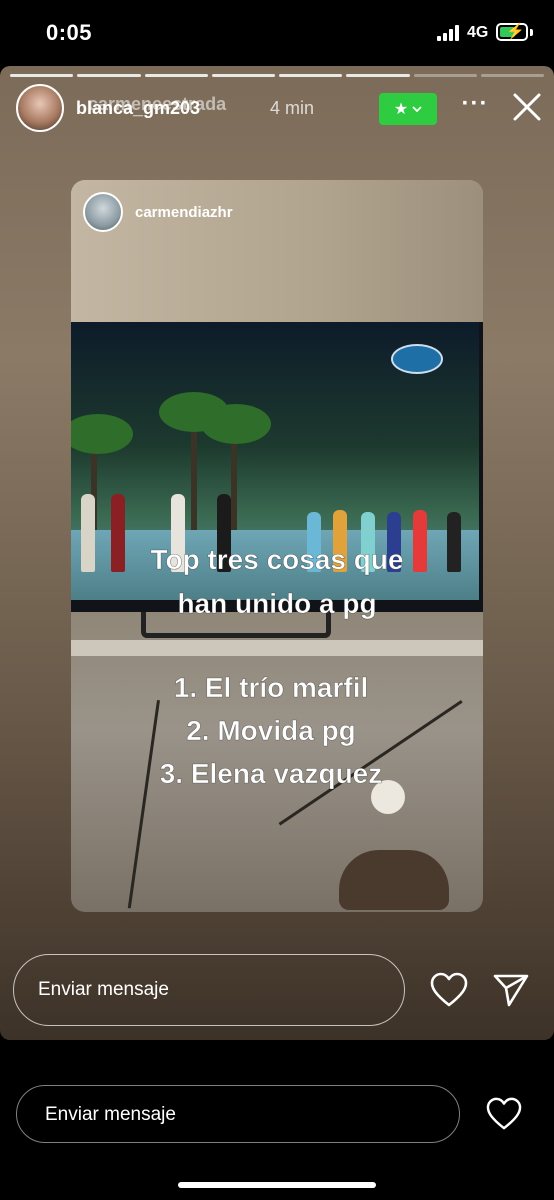 The height and width of the screenshot is (1200, 554). I want to click on tv-channel-logo, so click(417, 359).